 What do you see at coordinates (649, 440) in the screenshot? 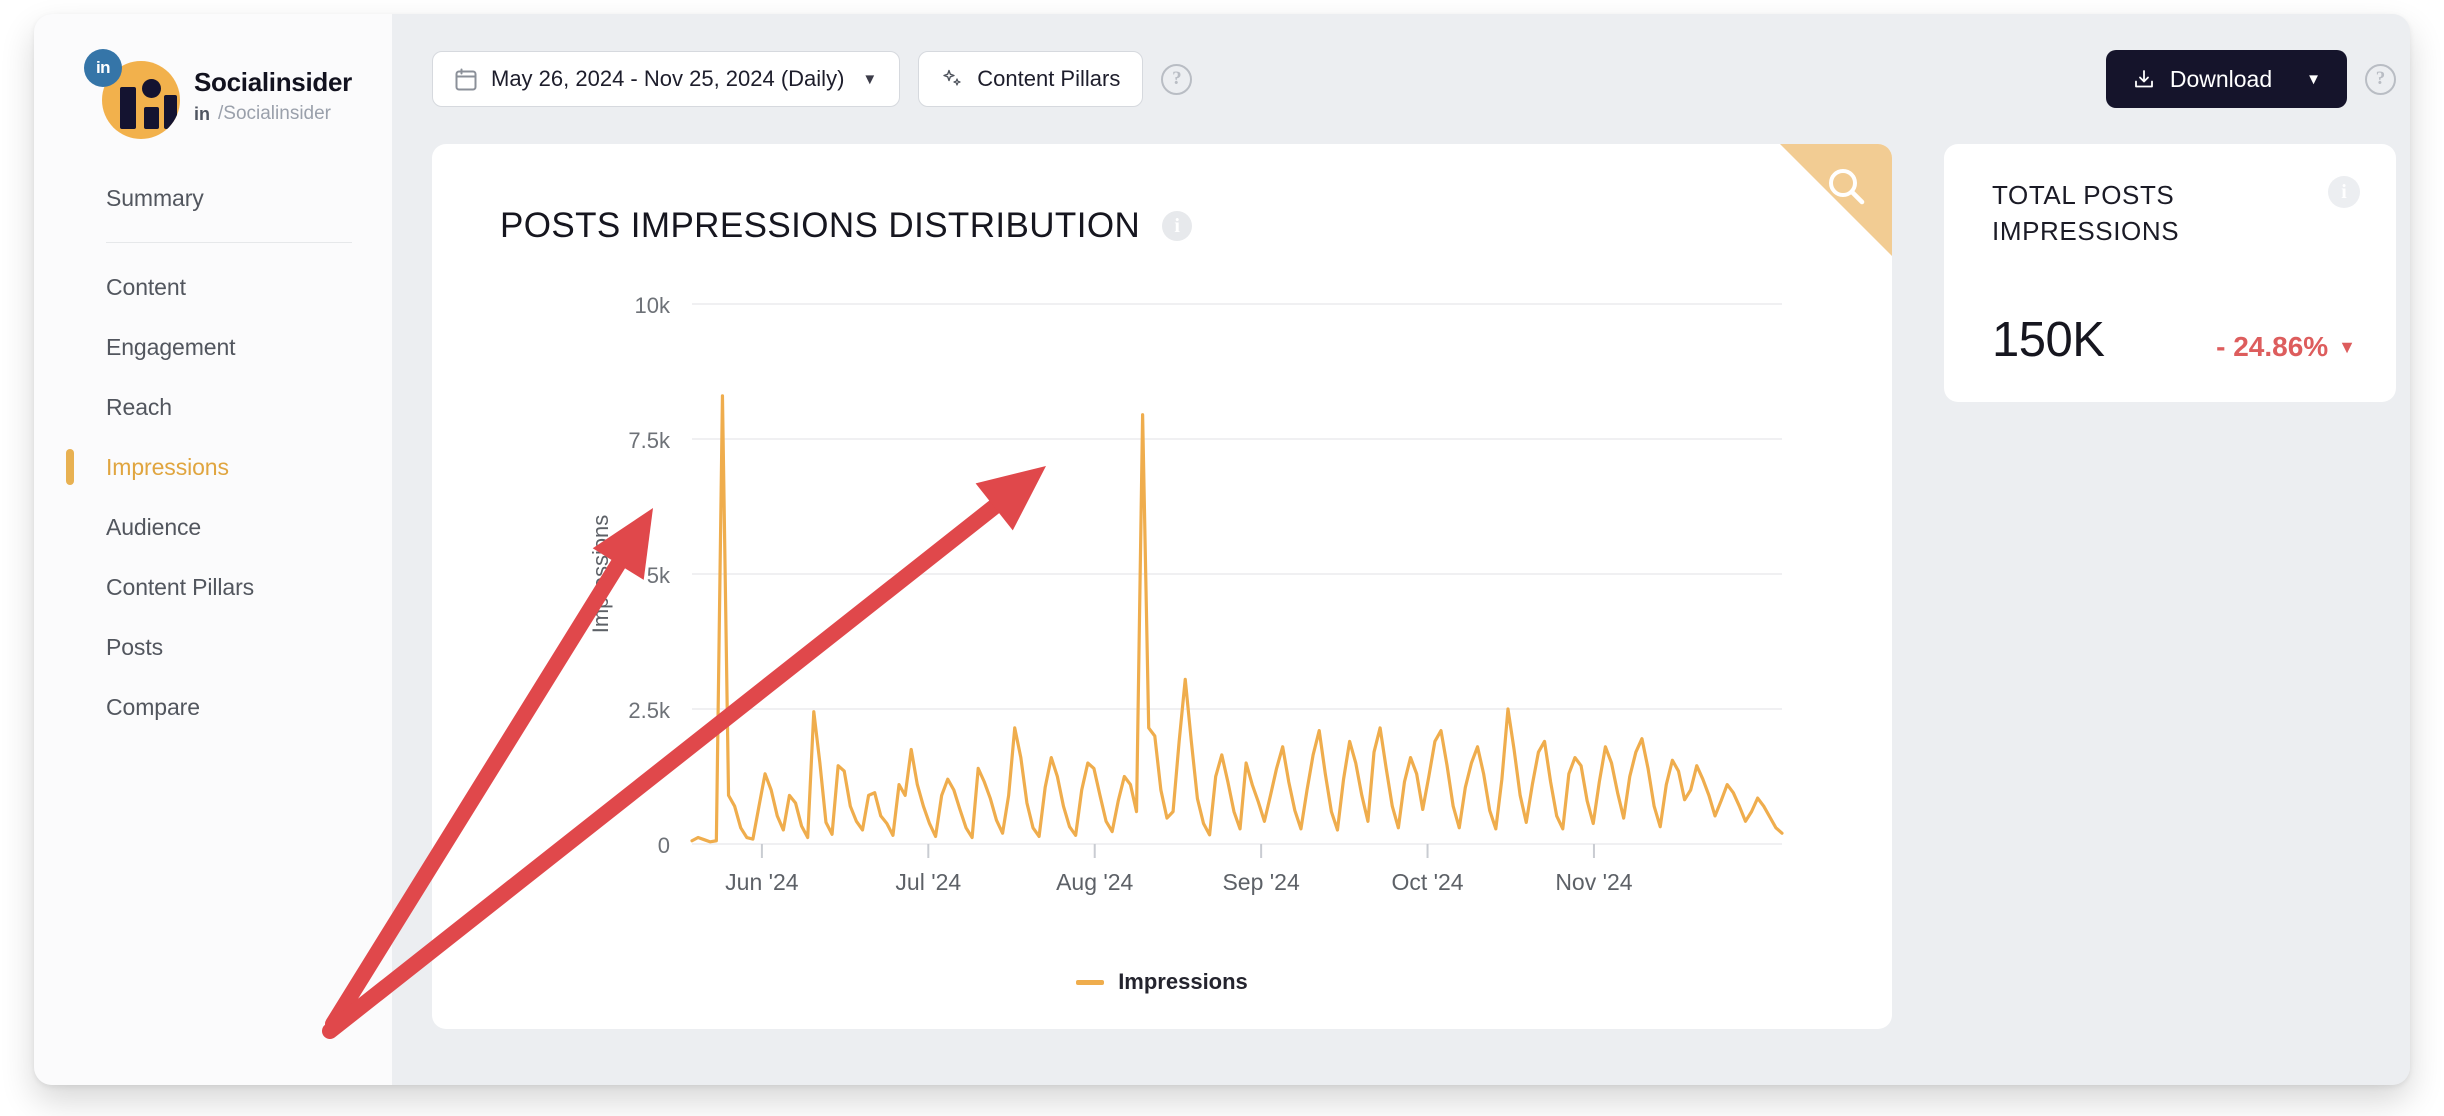
I see `svg-text: 7.5k` at bounding box center [649, 440].